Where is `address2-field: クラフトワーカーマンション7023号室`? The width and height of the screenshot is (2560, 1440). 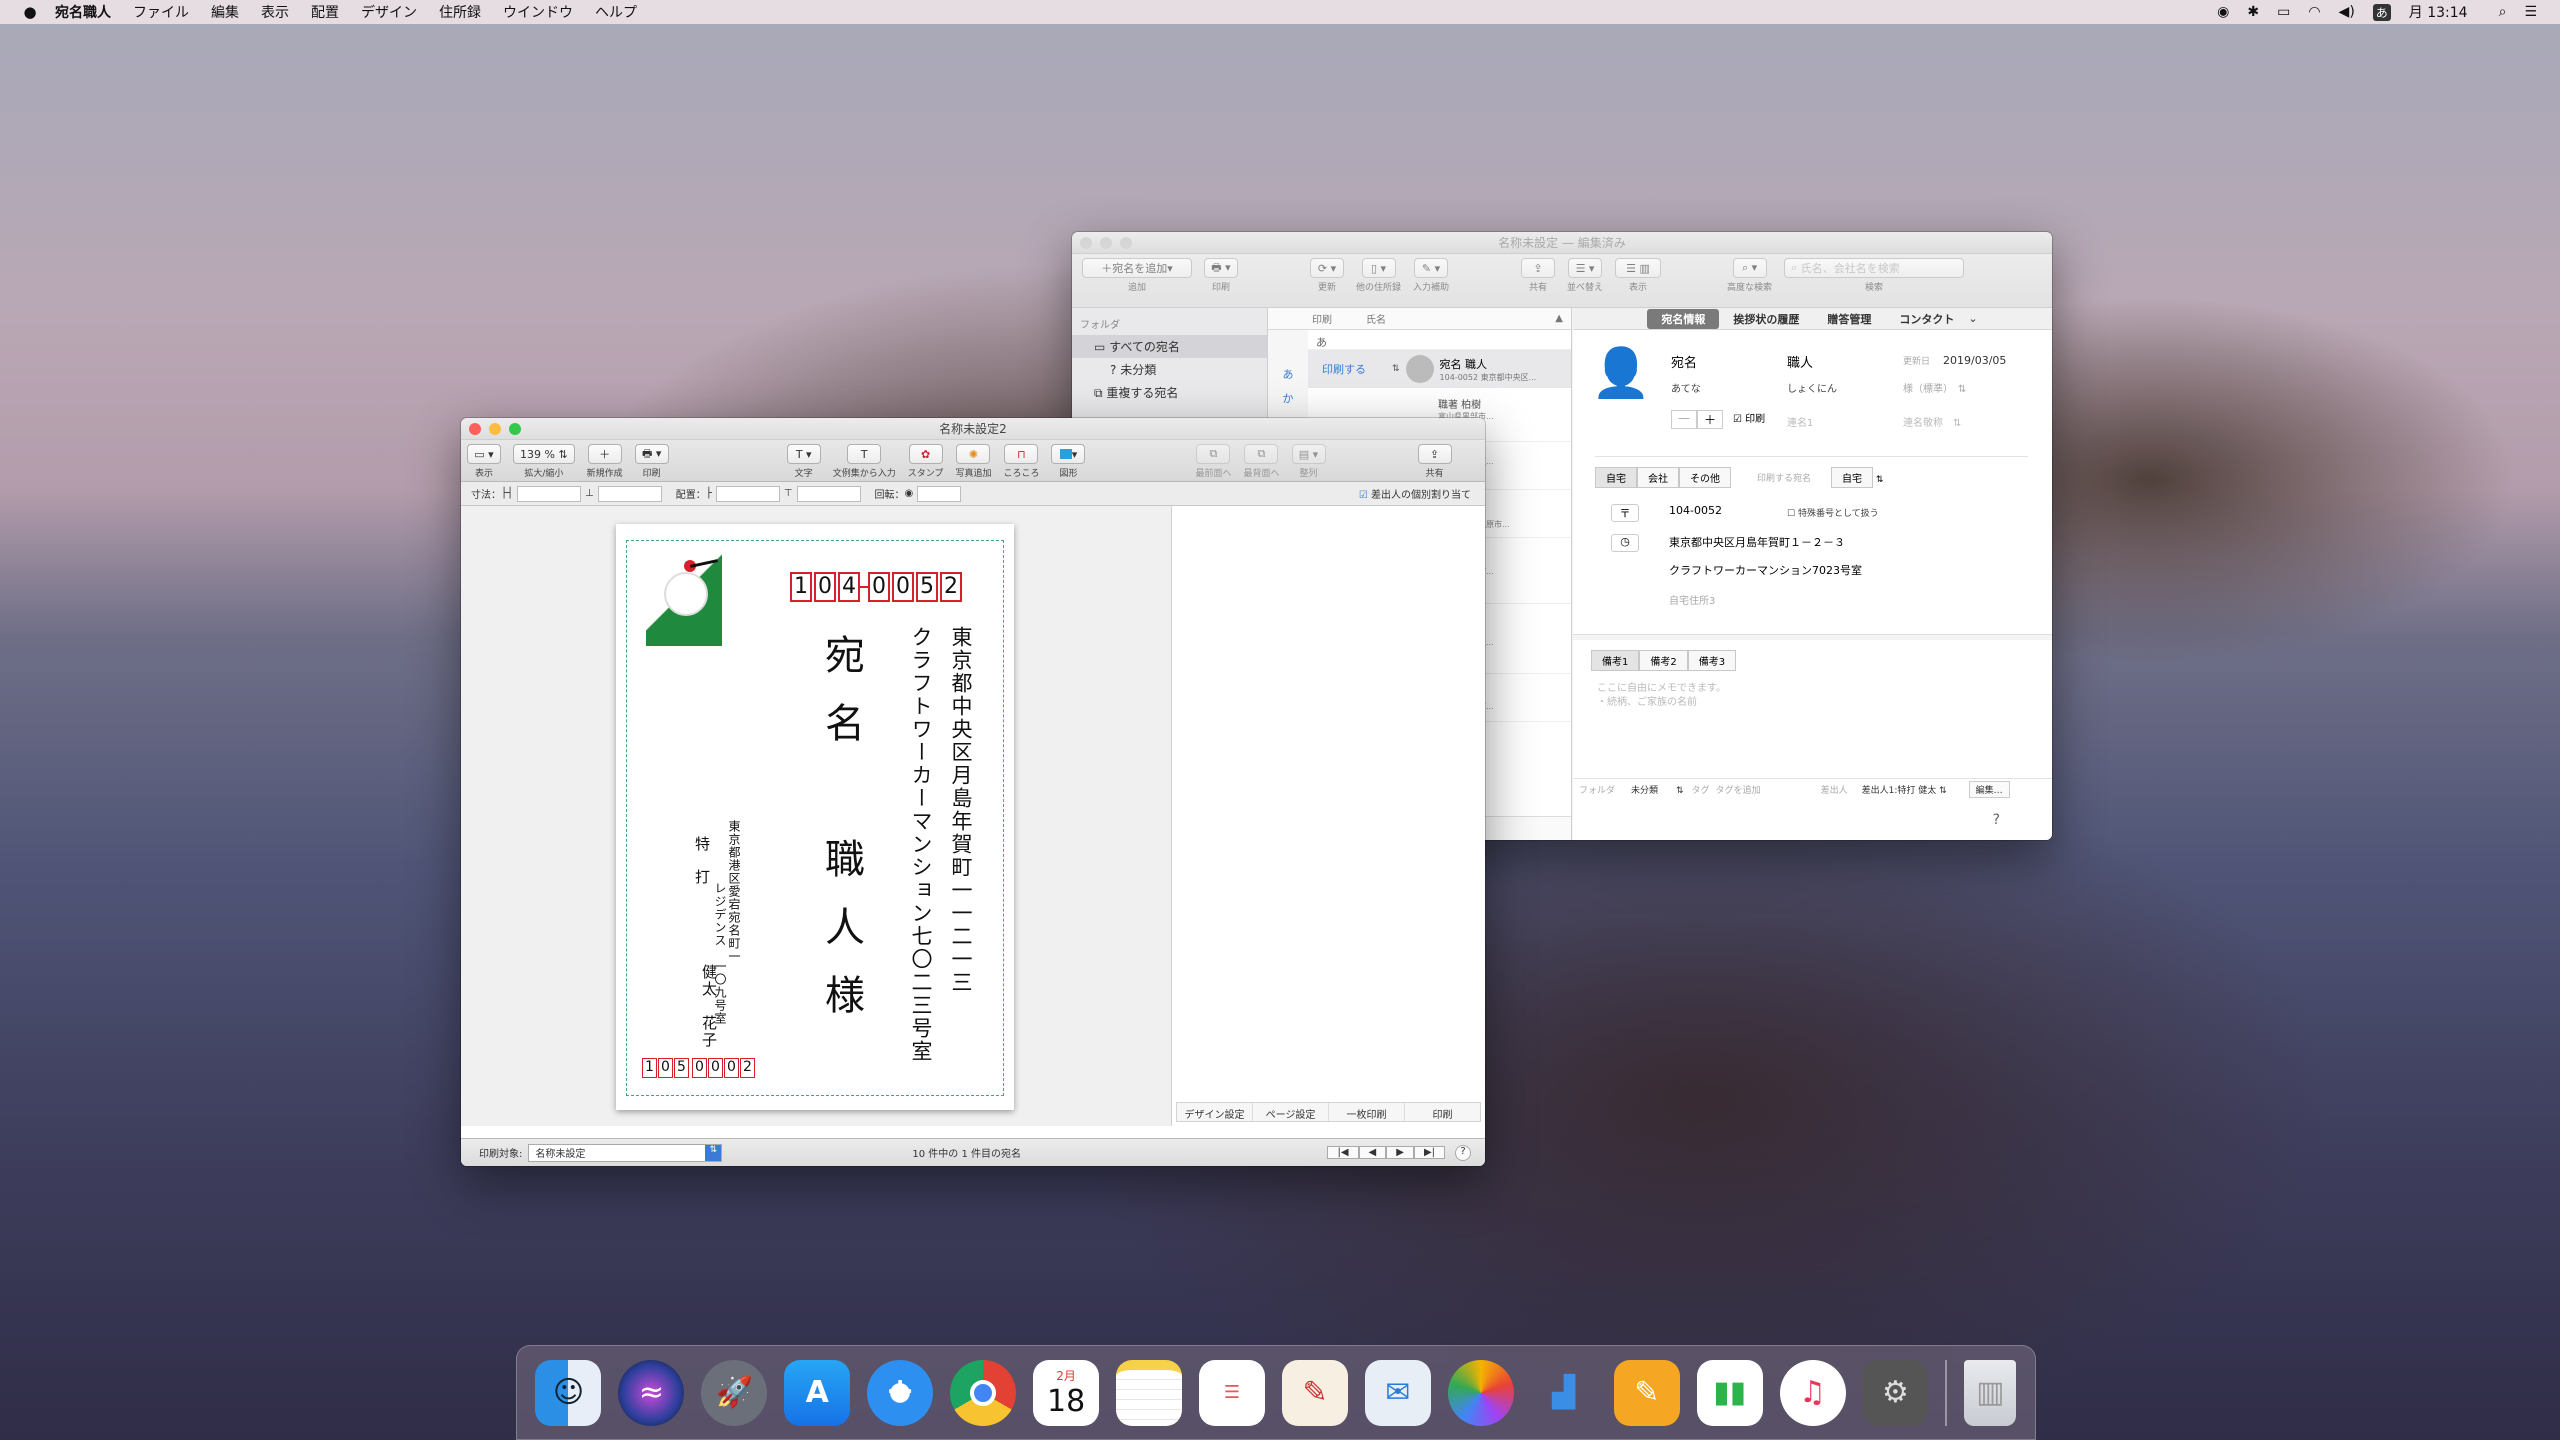 address2-field: クラフトワーカーマンション7023号室 is located at coordinates (1765, 570).